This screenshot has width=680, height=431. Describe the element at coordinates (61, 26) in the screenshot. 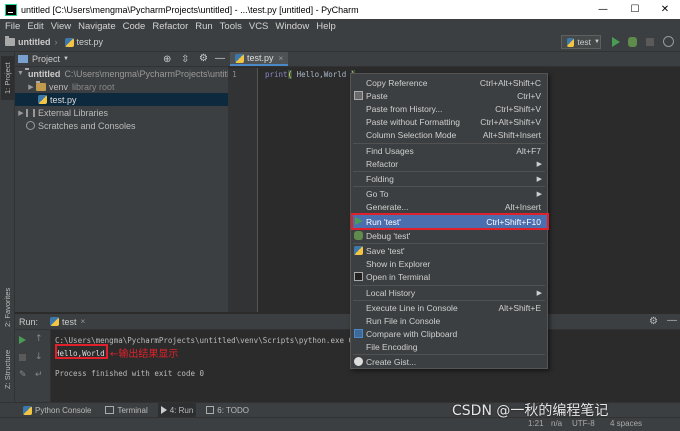

I see `menu-view: View` at that location.